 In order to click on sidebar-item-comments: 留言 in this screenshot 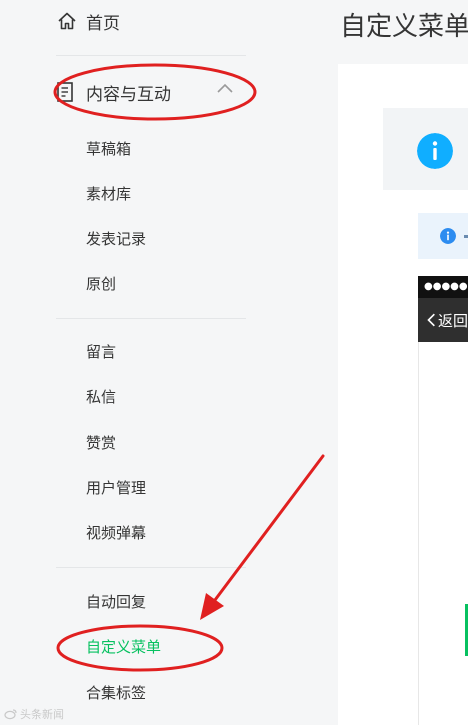, I will do `click(101, 352)`.